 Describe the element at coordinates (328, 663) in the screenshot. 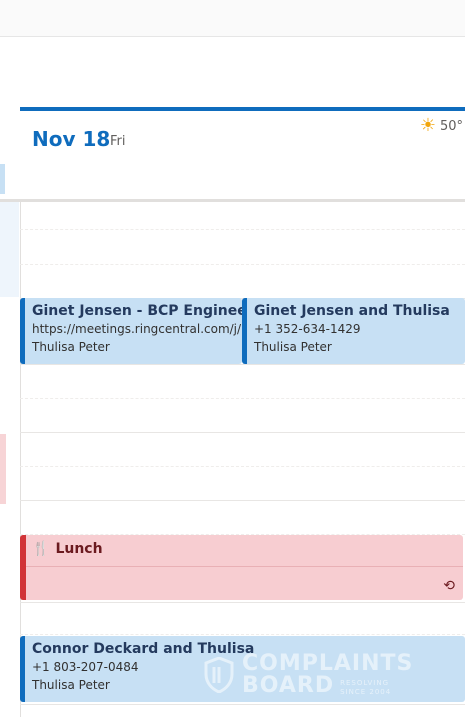

I see `watermark-line1: COMPLAINTS` at that location.